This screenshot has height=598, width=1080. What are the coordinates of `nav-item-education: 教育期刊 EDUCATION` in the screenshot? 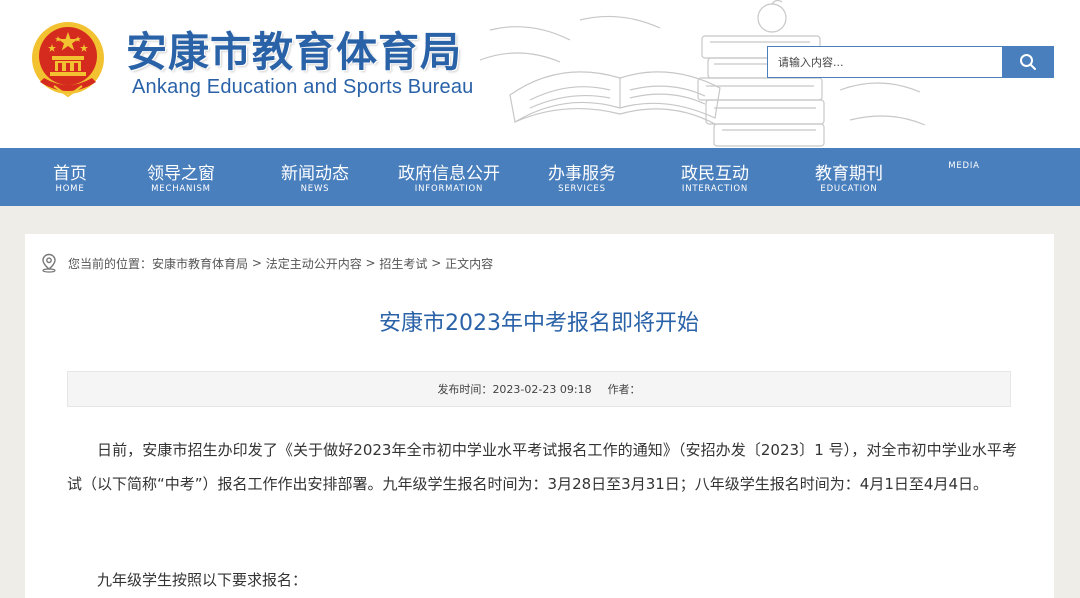 It's located at (849, 177).